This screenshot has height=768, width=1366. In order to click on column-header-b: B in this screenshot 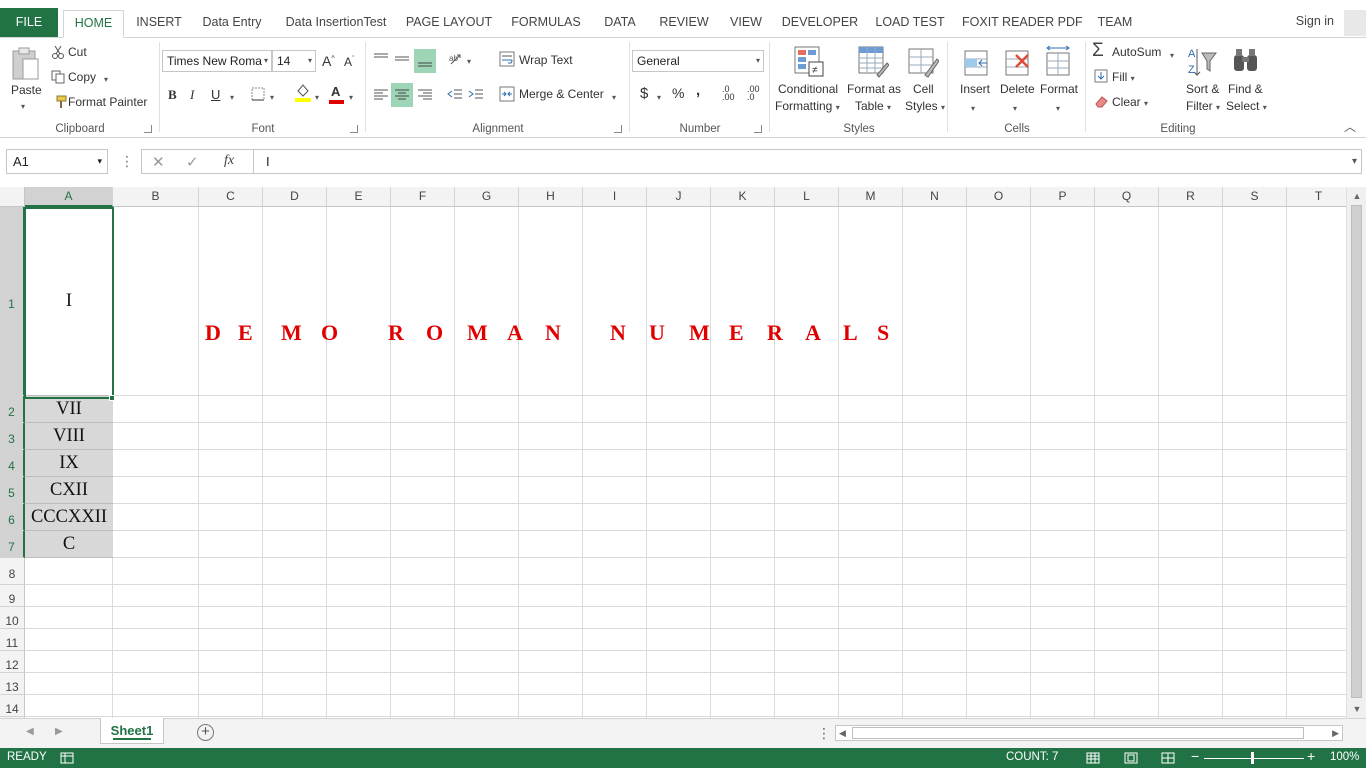, I will do `click(156, 197)`.